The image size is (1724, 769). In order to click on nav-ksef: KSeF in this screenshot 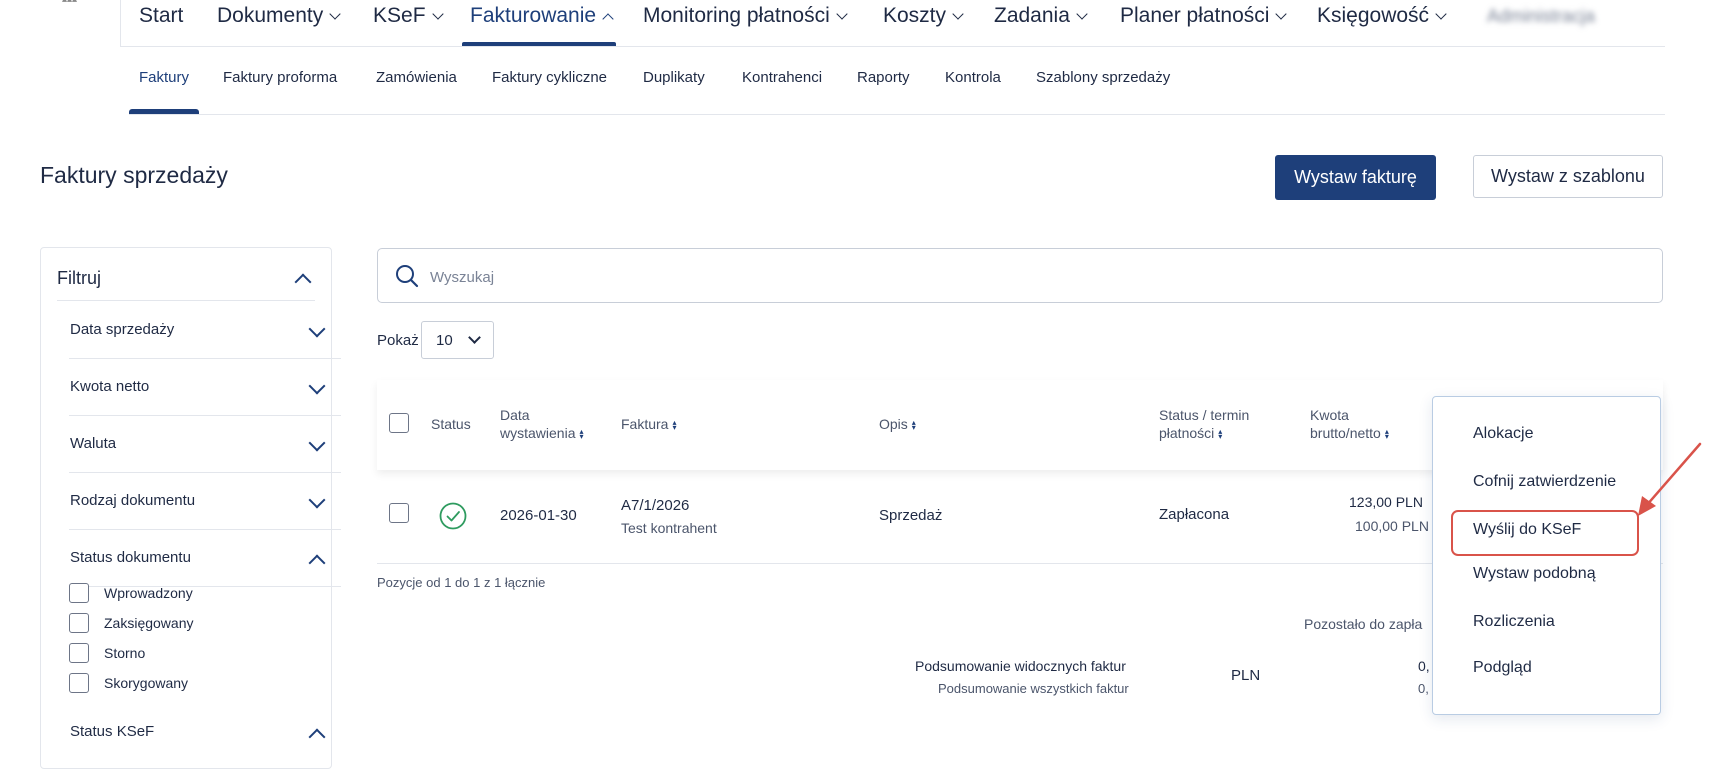, I will do `click(408, 17)`.